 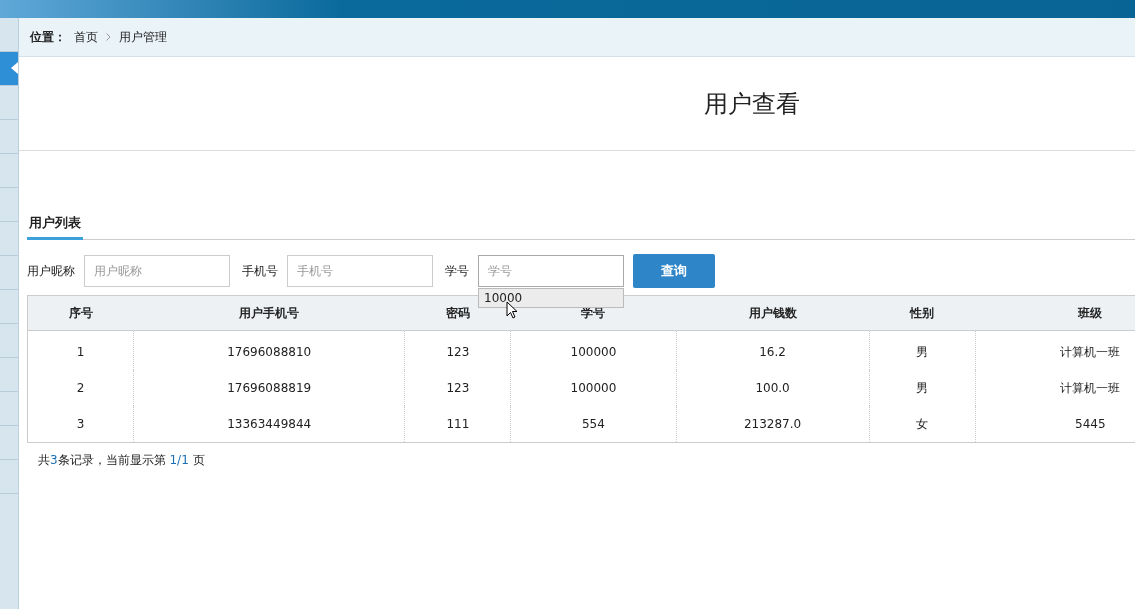 What do you see at coordinates (674, 271) in the screenshot?
I see `search-button: 查询` at bounding box center [674, 271].